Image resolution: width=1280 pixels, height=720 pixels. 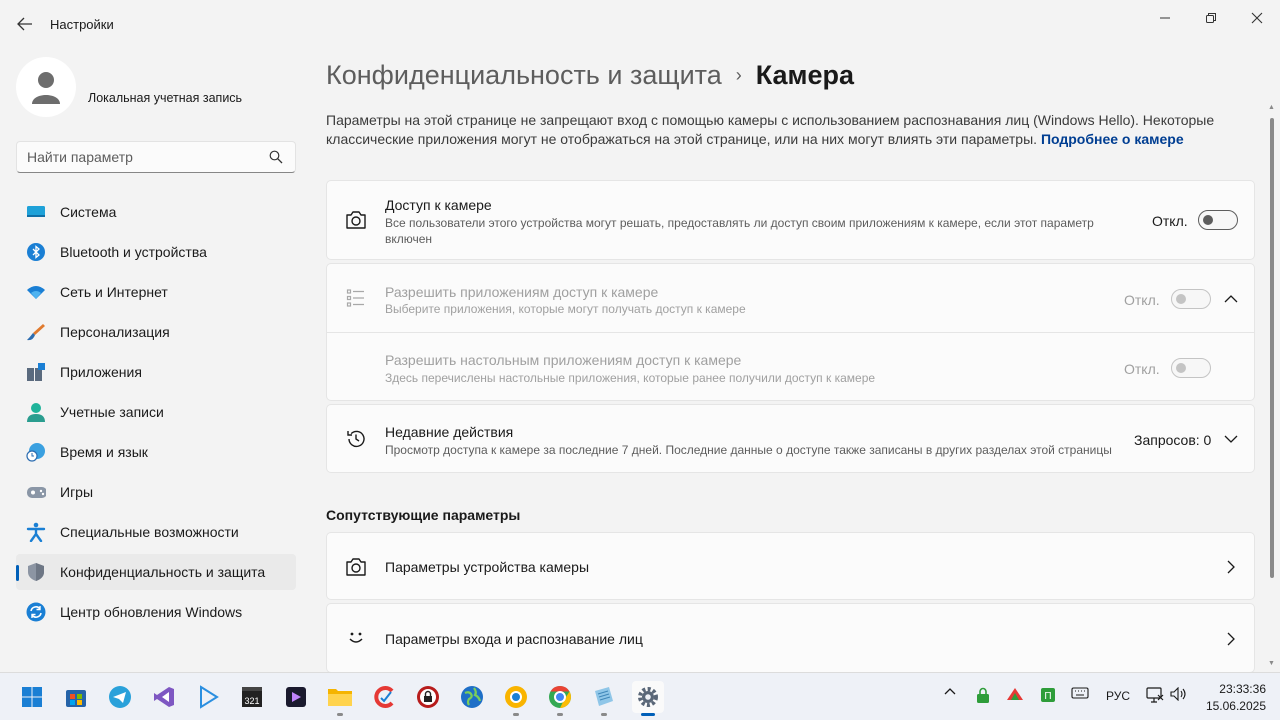 I want to click on page-title: Камера, so click(x=805, y=75).